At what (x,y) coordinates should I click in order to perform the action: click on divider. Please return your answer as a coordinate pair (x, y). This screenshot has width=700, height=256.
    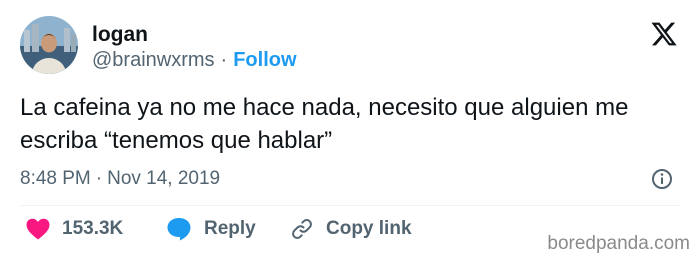
    Looking at the image, I should click on (350, 205).